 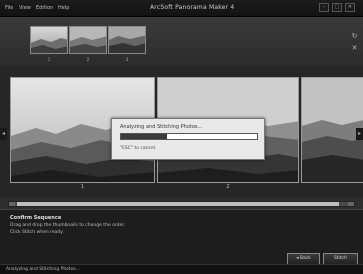 I want to click on close-window-button: ✕, so click(x=350, y=7).